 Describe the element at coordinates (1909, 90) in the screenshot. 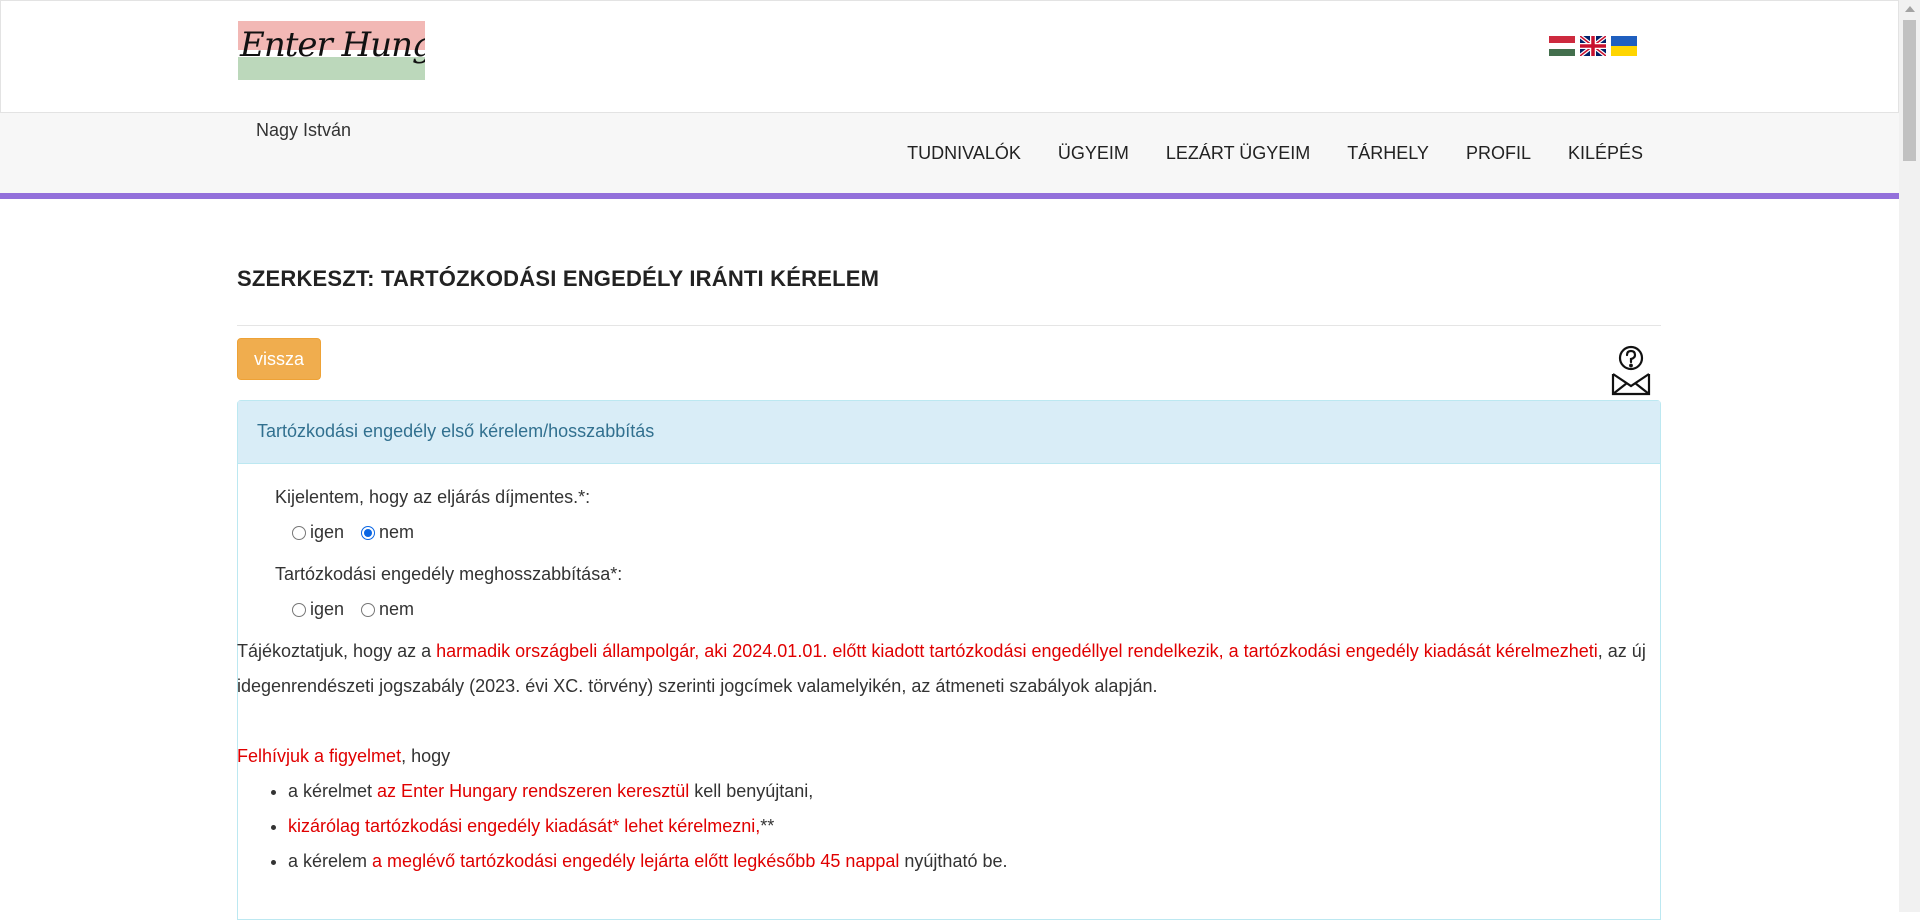

I see `scrollbar-thumb` at that location.